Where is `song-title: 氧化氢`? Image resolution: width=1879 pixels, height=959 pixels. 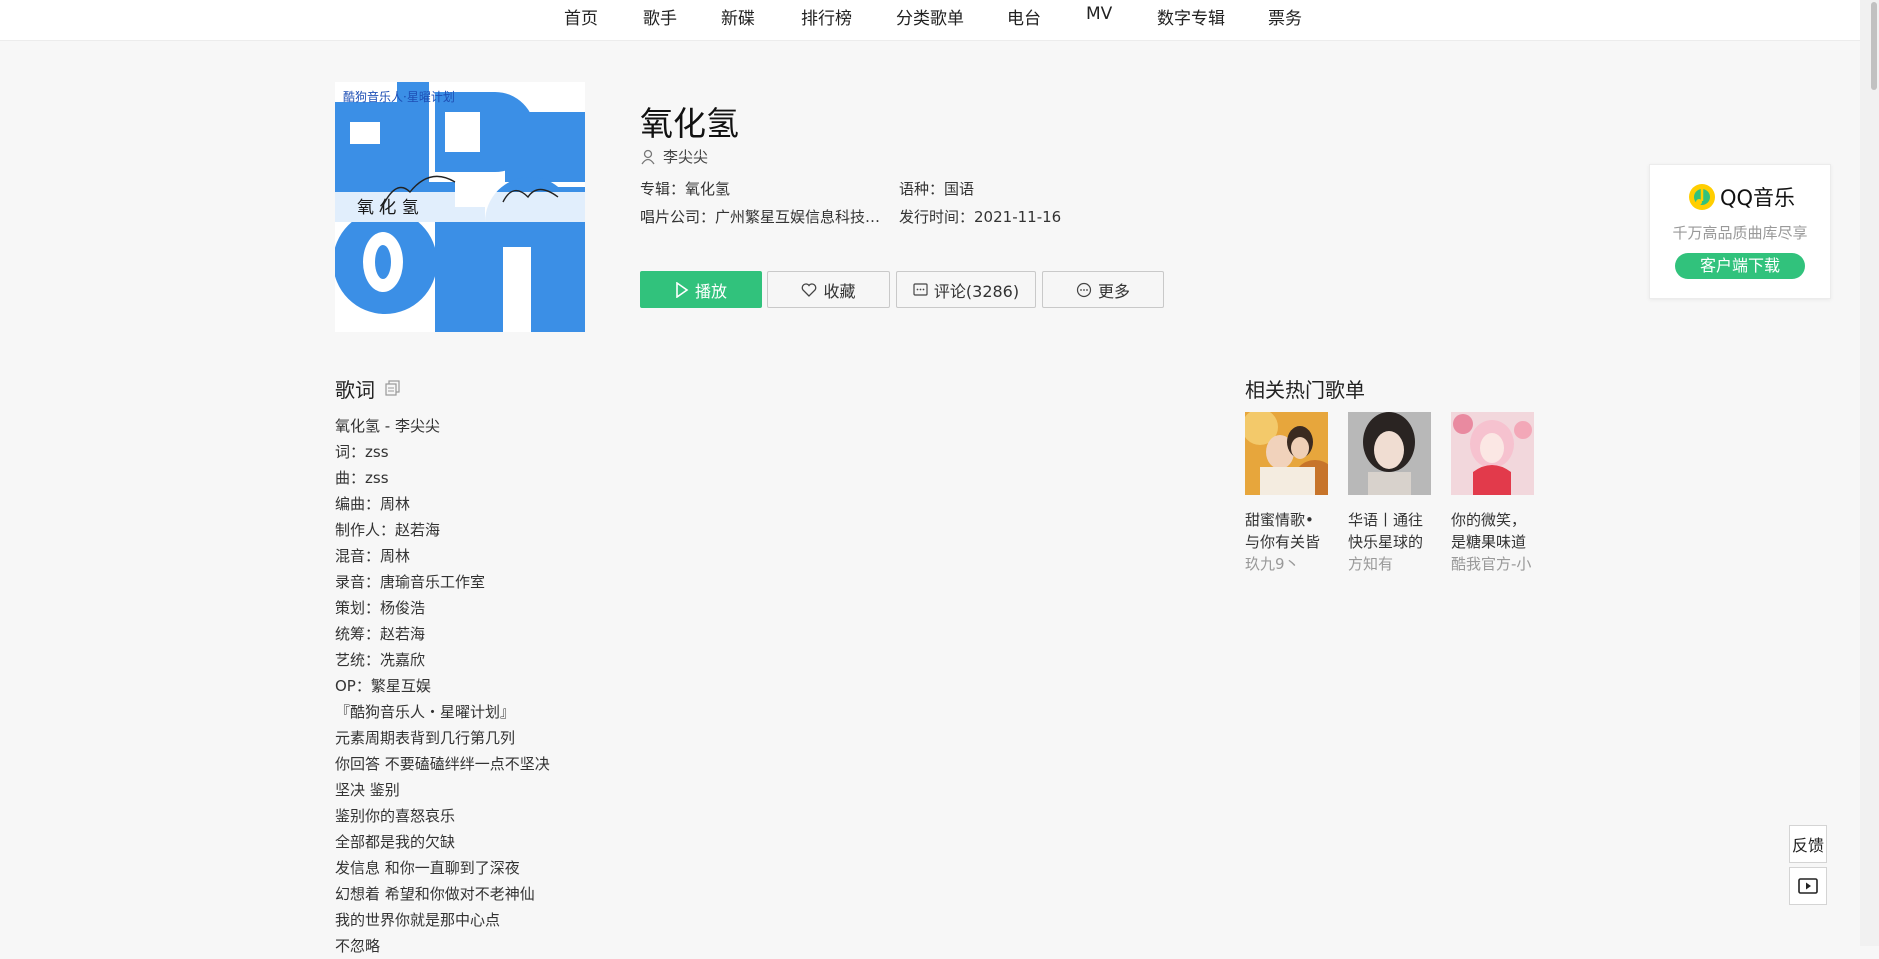 song-title: 氧化氢 is located at coordinates (689, 123).